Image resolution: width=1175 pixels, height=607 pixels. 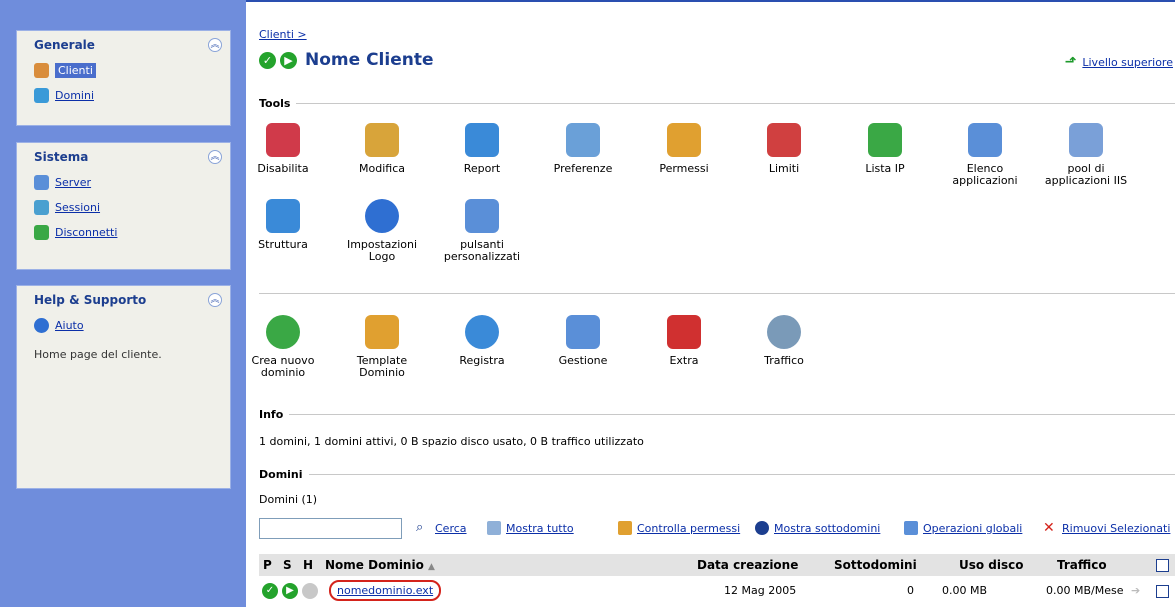 What do you see at coordinates (41, 95) in the screenshot?
I see `domain-icon` at bounding box center [41, 95].